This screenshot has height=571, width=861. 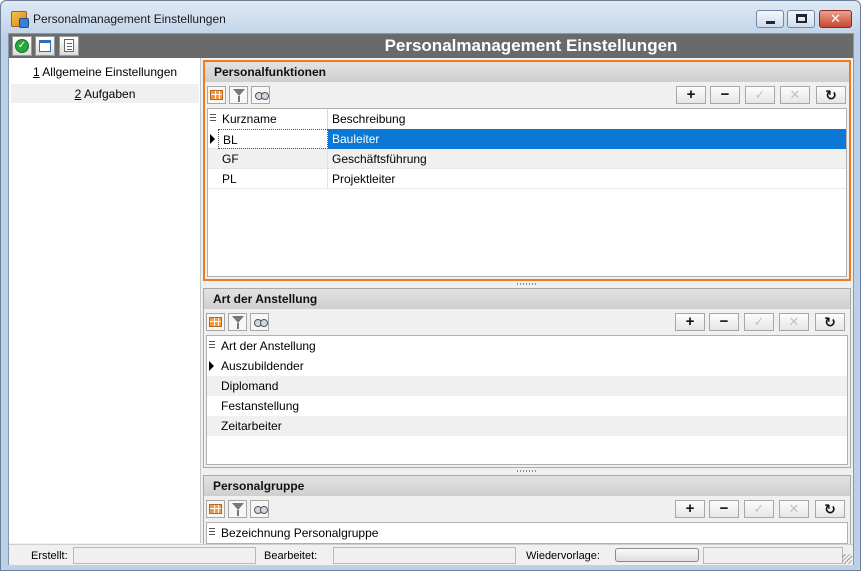 I want to click on maximize-icon, so click(x=801, y=18).